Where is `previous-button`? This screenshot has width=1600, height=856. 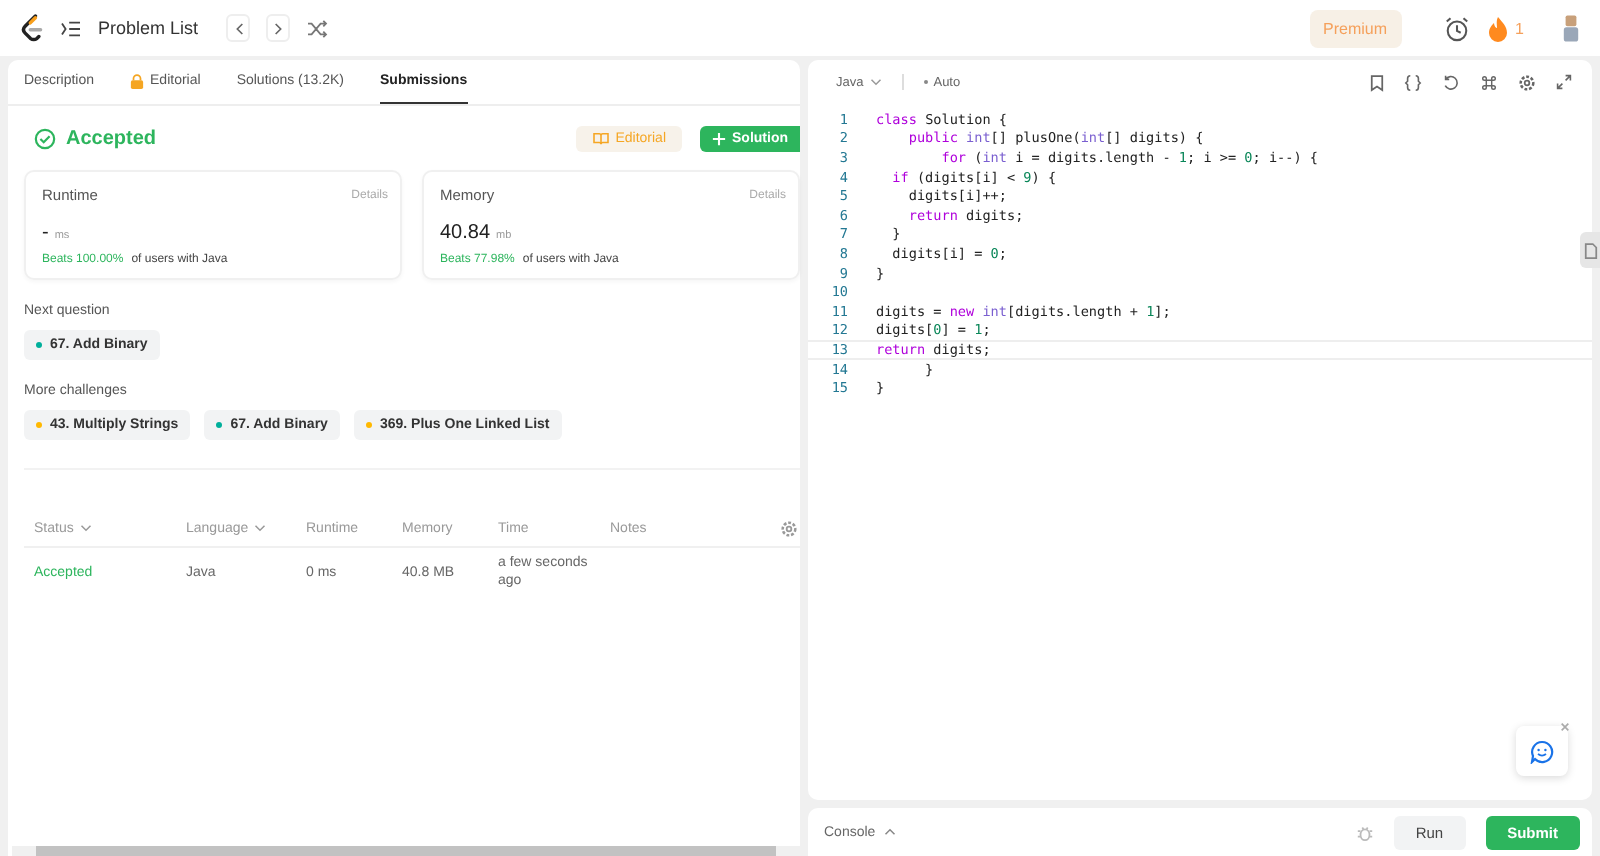 previous-button is located at coordinates (238, 28).